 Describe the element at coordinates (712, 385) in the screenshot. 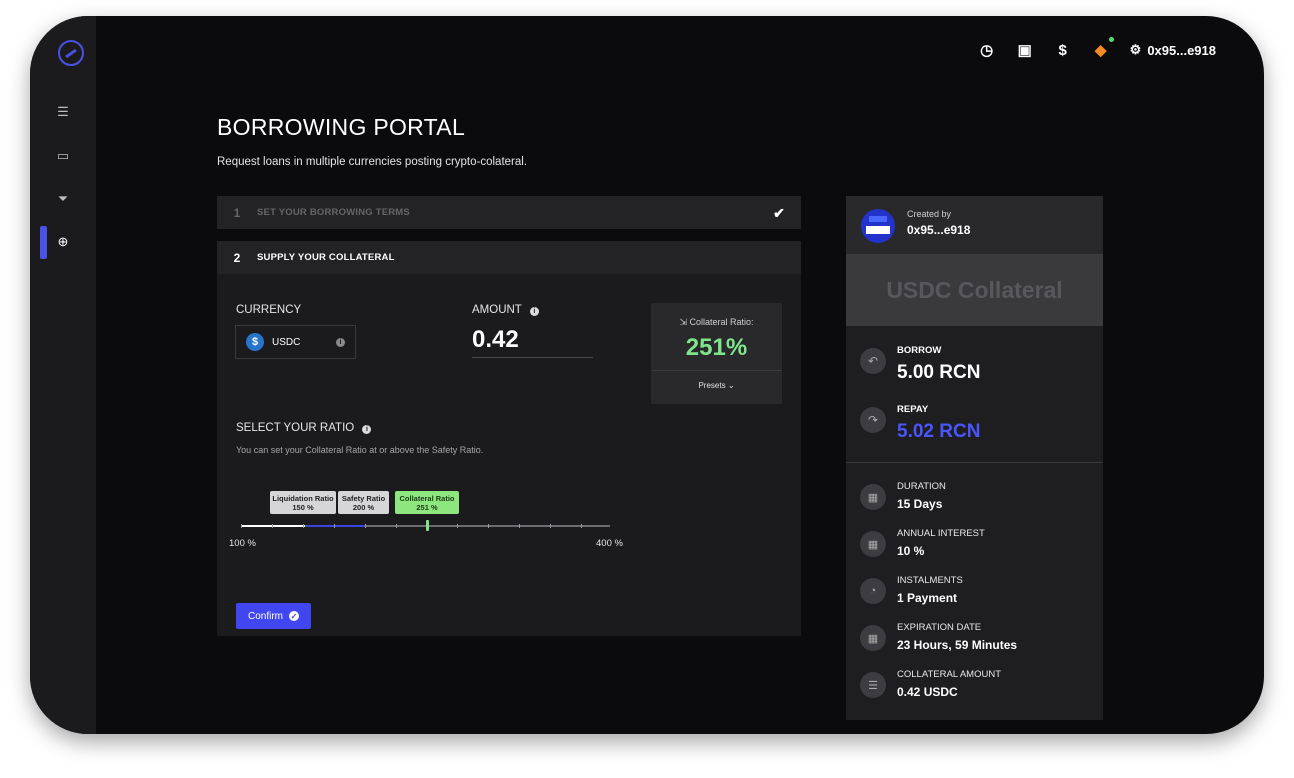

I see `presets-label: Presets` at that location.